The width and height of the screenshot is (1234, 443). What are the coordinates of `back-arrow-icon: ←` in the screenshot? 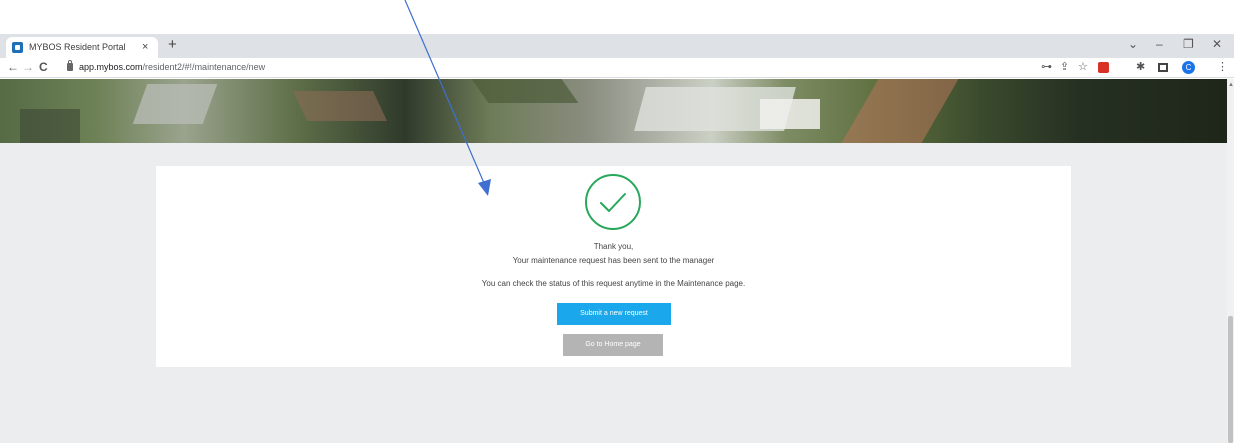 It's located at (13, 67).